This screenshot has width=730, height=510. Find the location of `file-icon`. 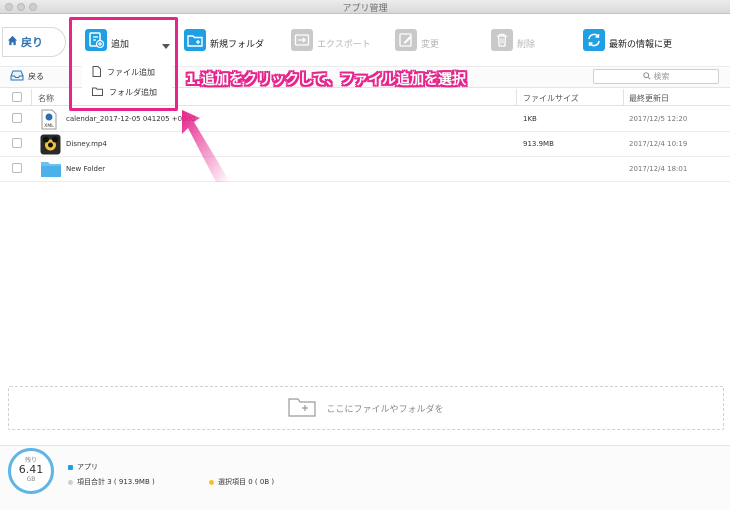

file-icon is located at coordinates (96, 72).